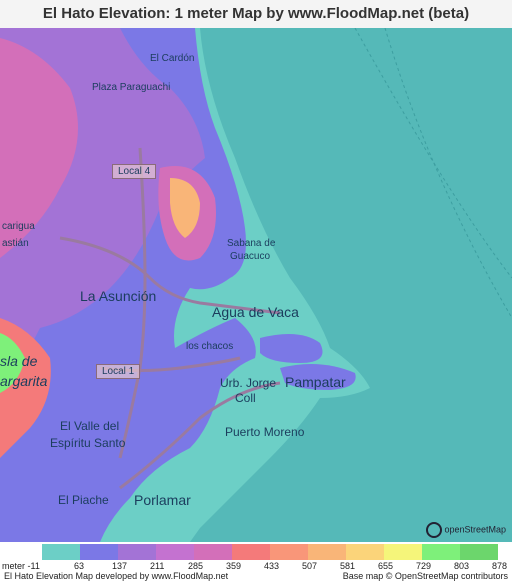 The height and width of the screenshot is (582, 512). What do you see at coordinates (250, 256) in the screenshot?
I see `label-guacuco: Guacuco` at bounding box center [250, 256].